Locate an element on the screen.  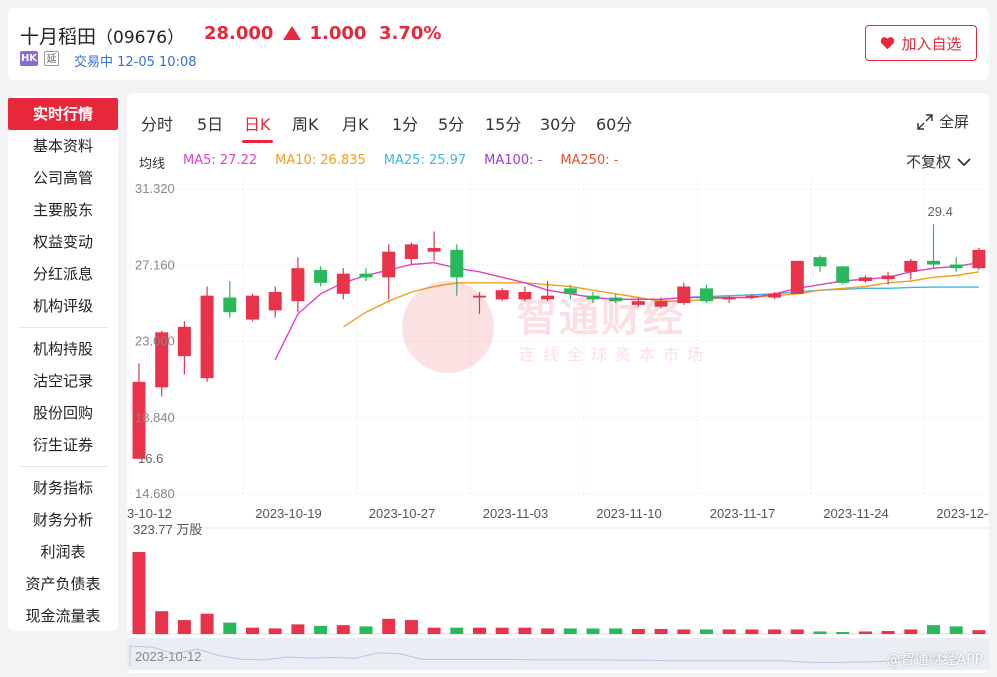
sidebar-divider is located at coordinates (63, 327).